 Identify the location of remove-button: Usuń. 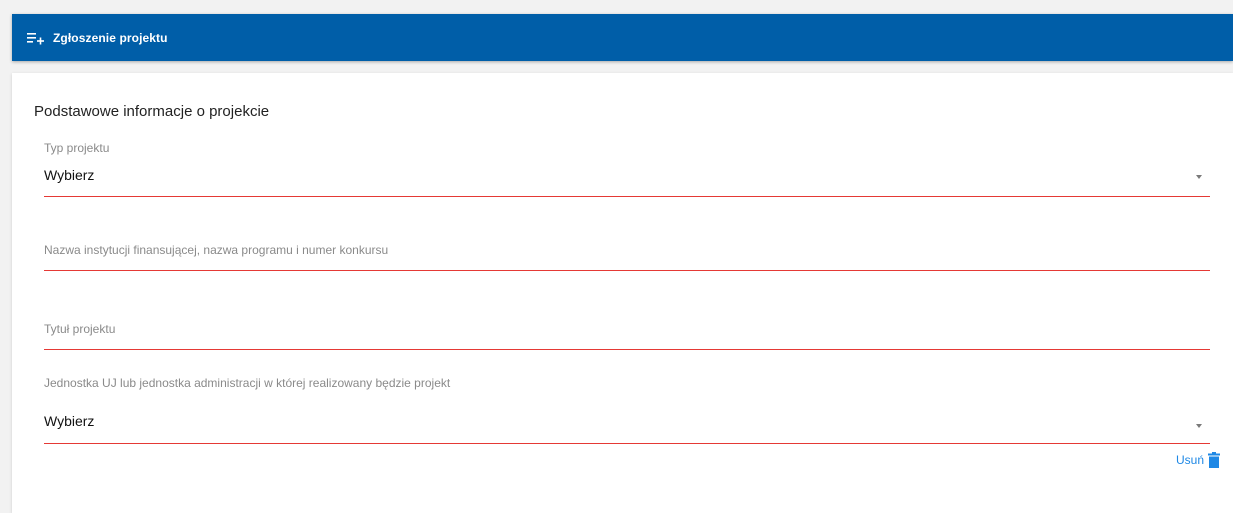
(1198, 460).